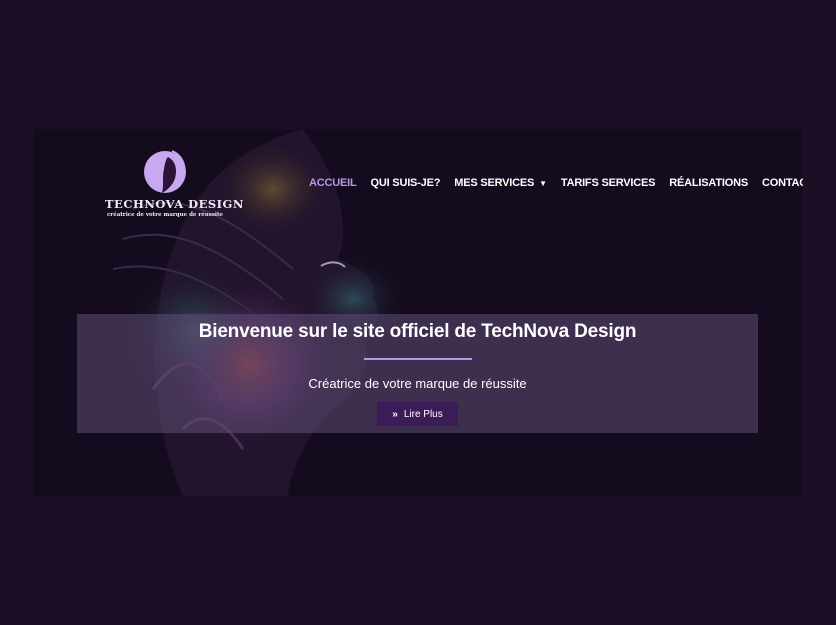 Image resolution: width=836 pixels, height=625 pixels. I want to click on nav-item-label: ACCUEIL, so click(333, 183).